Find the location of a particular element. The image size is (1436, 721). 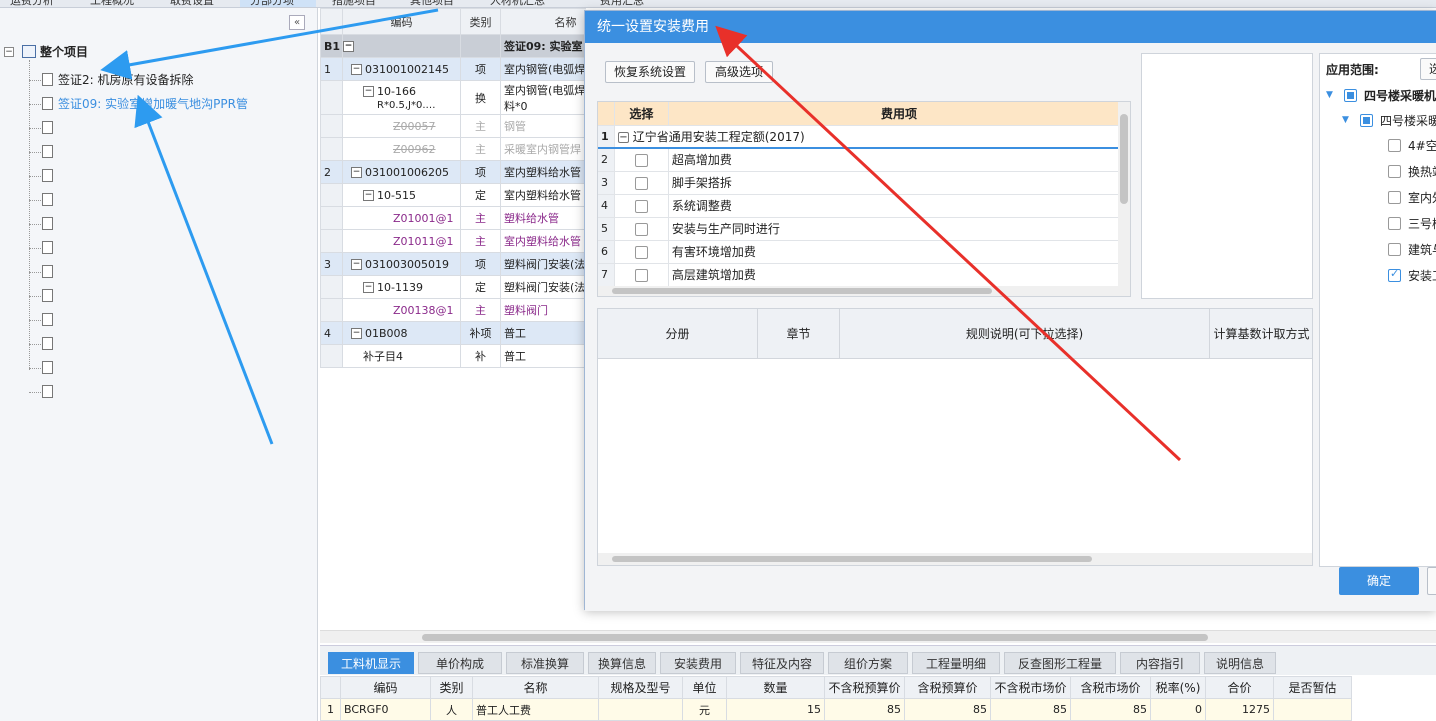

cell-name: 室内钢管(电弧焊) is located at coordinates (543, 69).